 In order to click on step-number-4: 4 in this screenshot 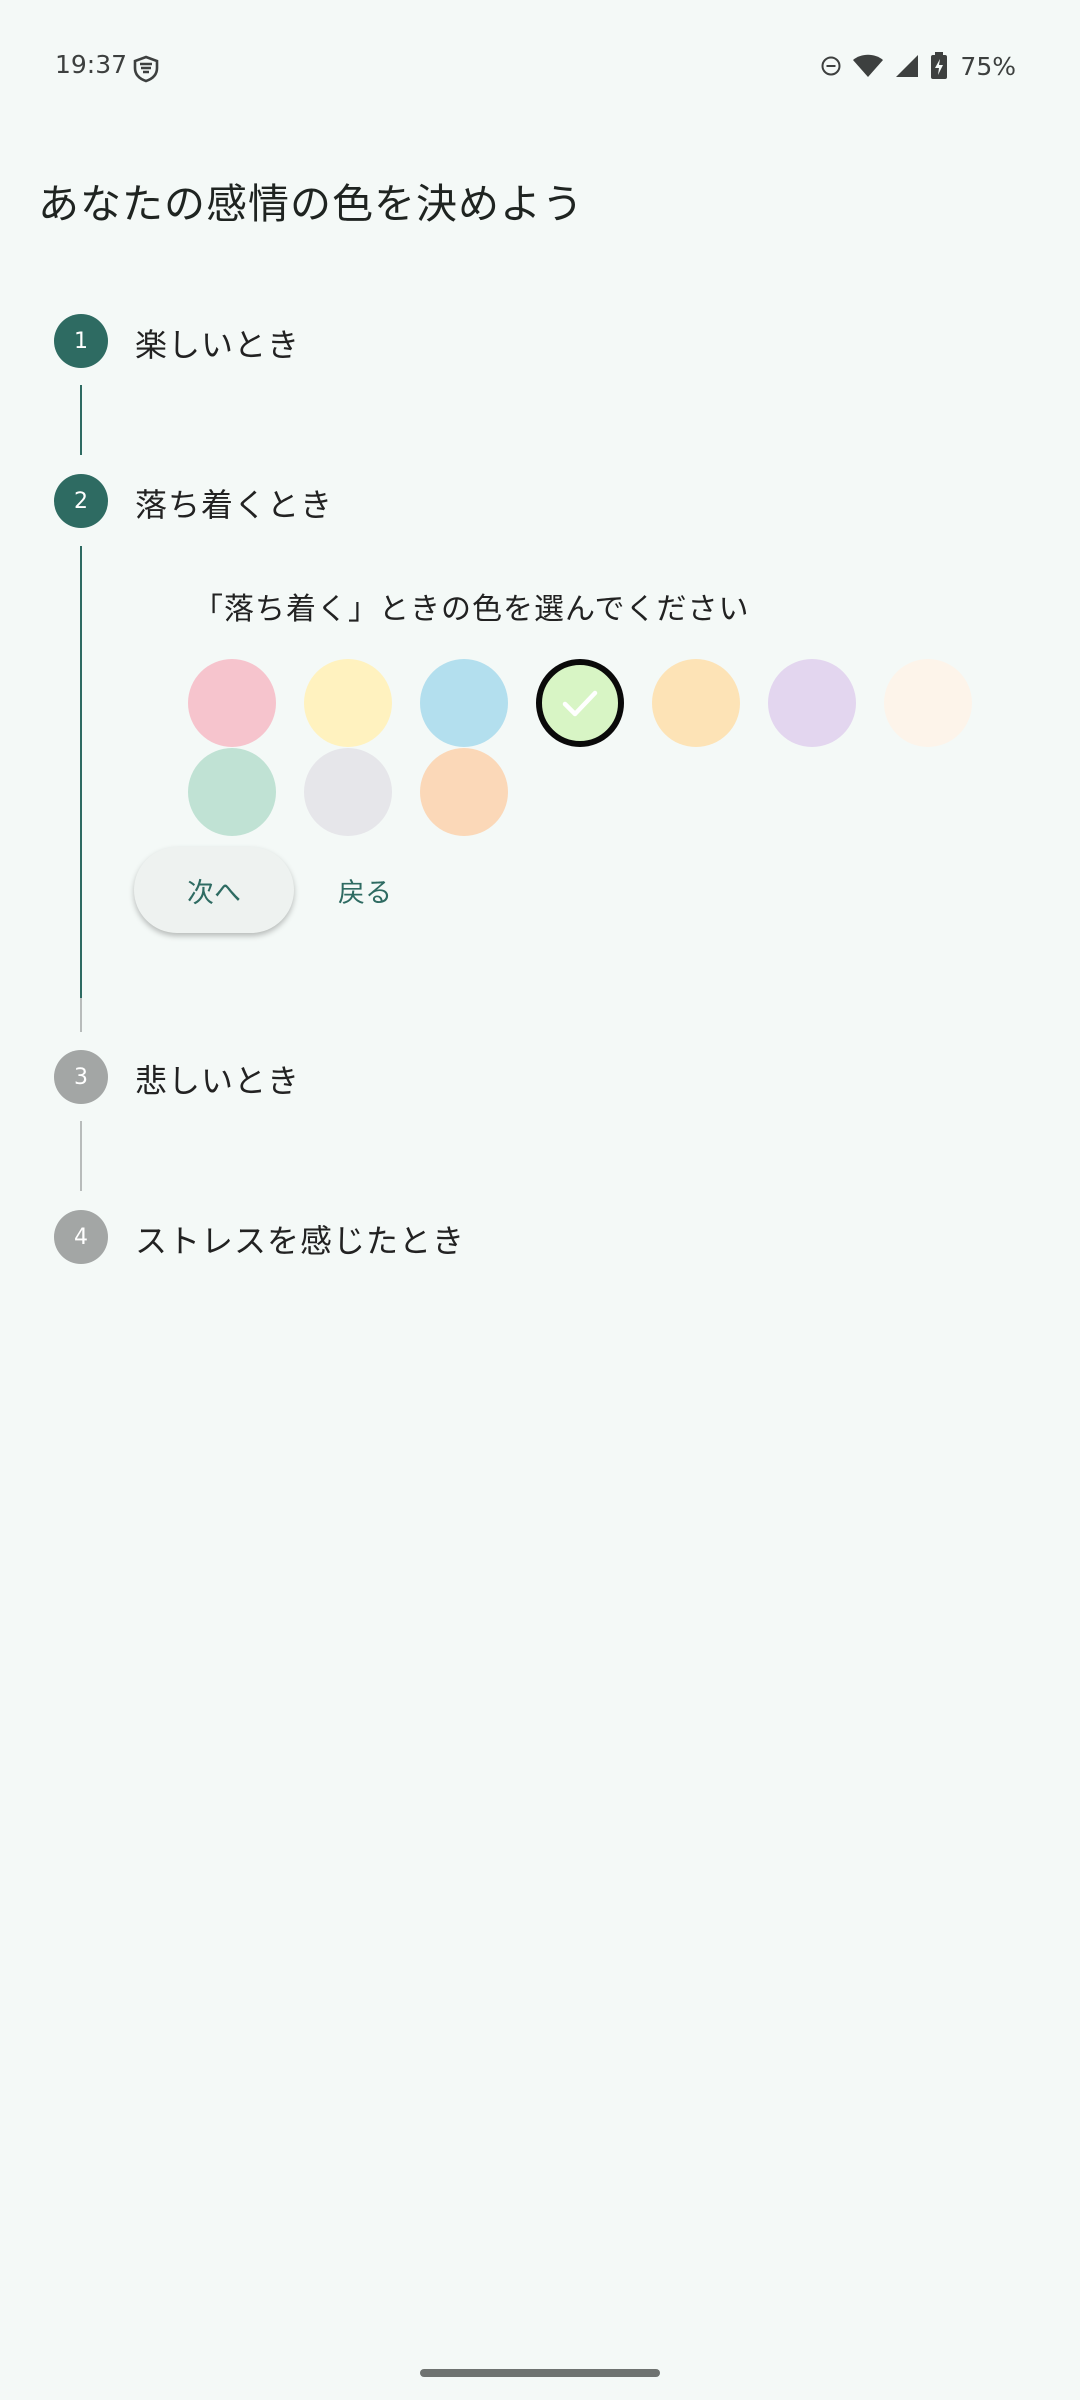, I will do `click(81, 1237)`.